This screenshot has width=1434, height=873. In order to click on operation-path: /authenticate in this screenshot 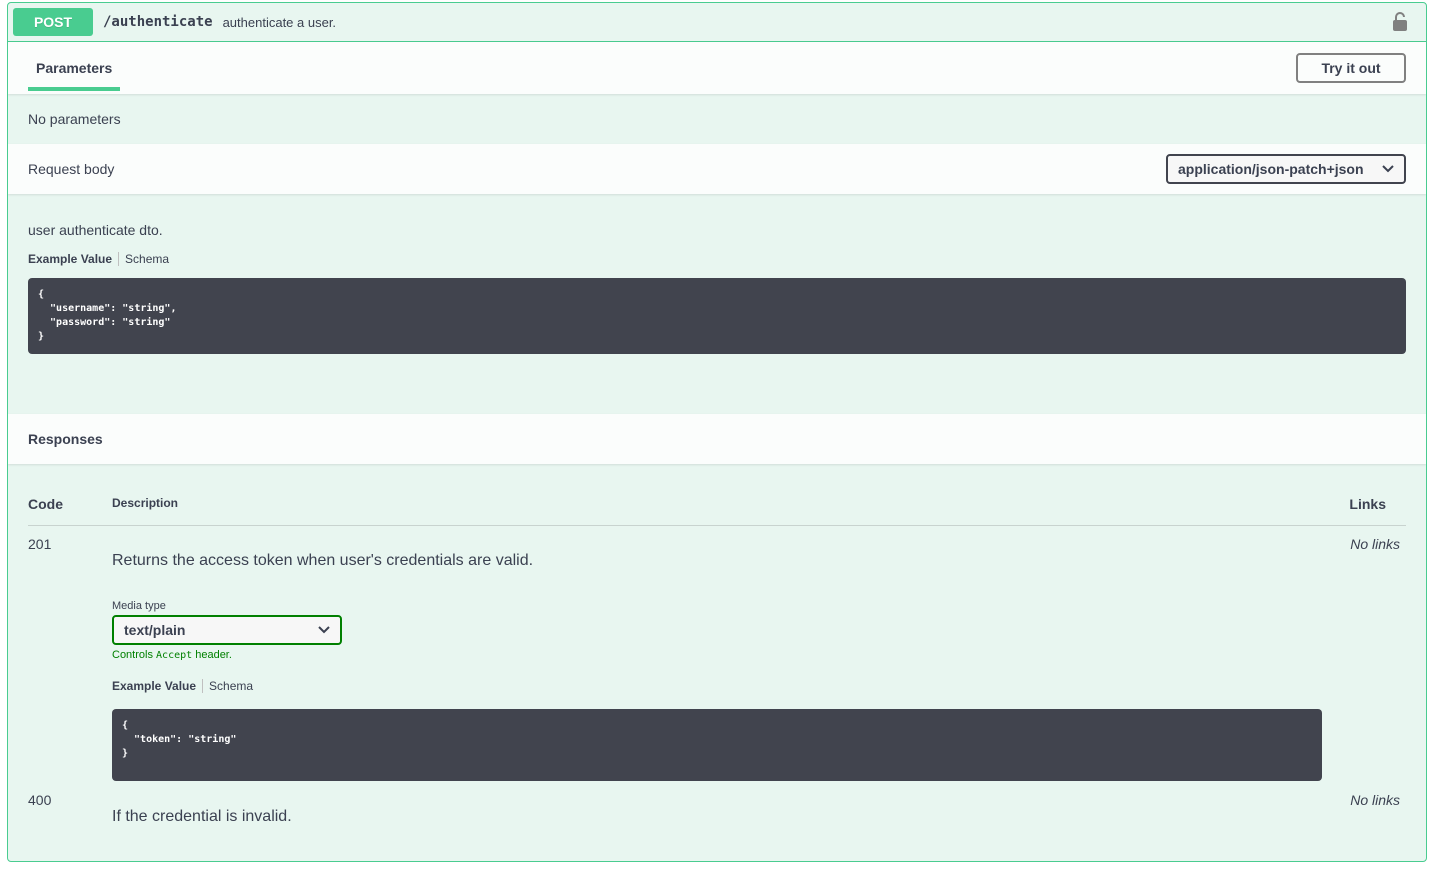, I will do `click(158, 22)`.